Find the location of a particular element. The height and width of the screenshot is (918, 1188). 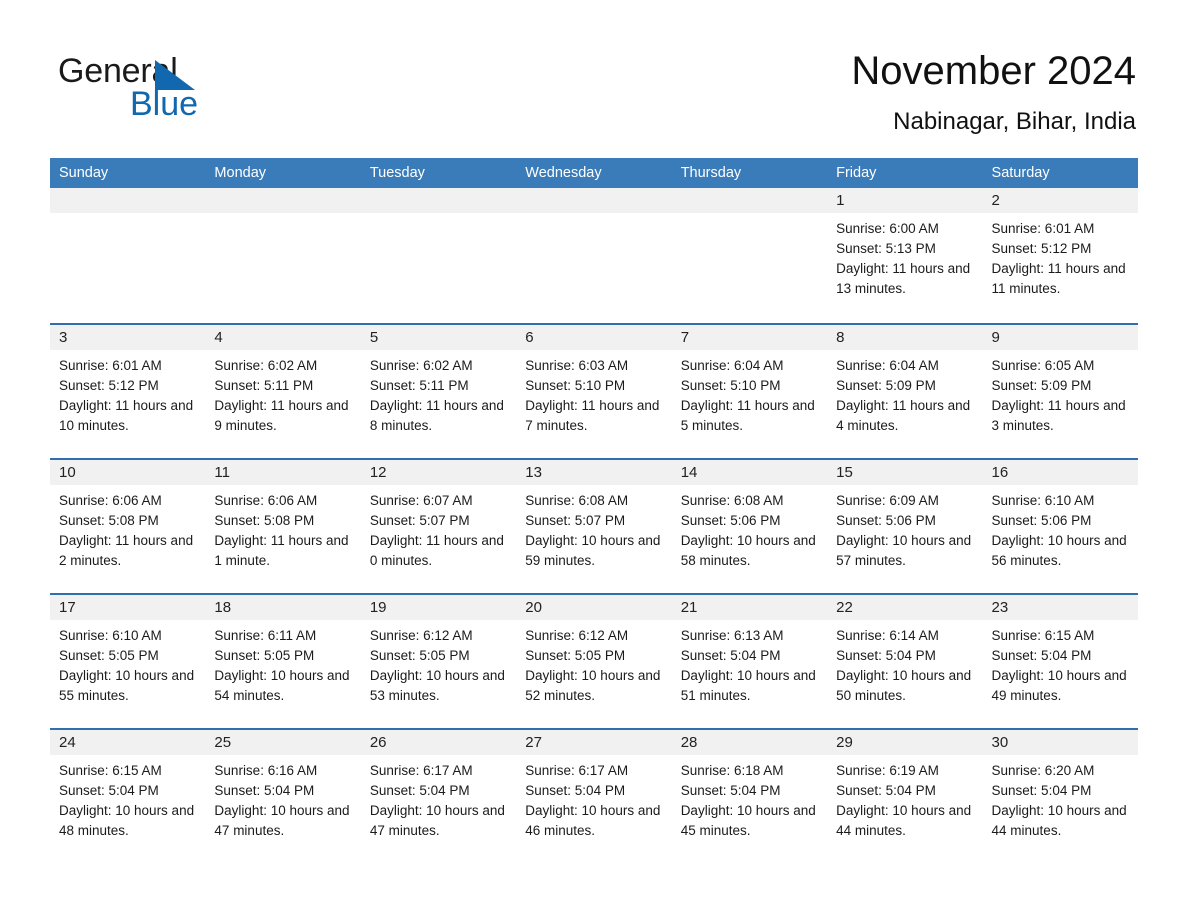

day-number: 19 is located at coordinates (378, 607).